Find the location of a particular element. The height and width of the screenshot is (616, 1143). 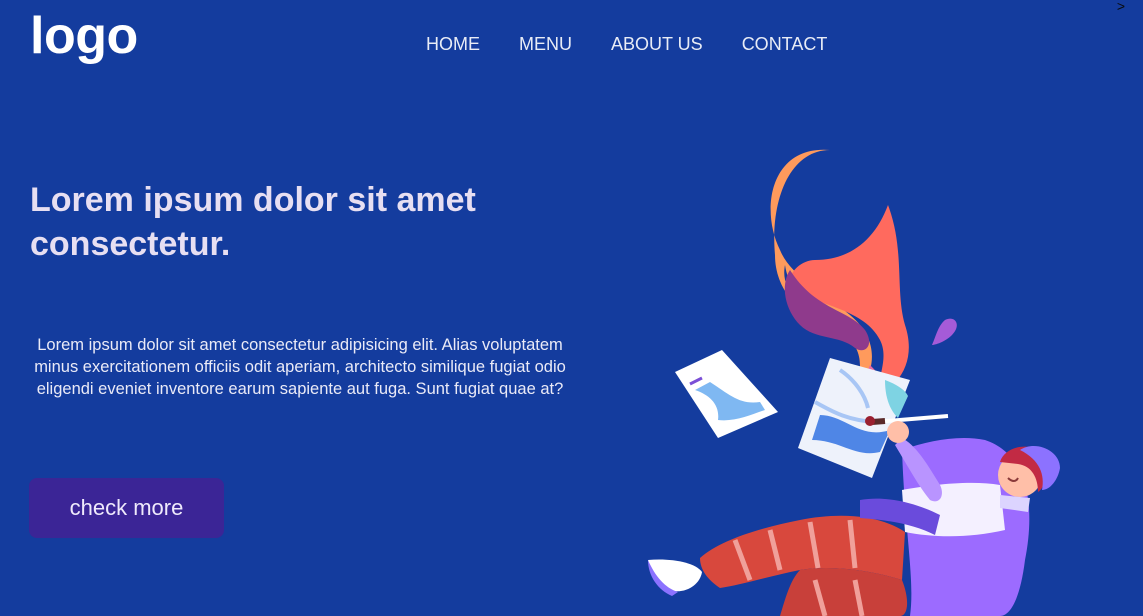

corner-mark: > is located at coordinates (1120, 7).